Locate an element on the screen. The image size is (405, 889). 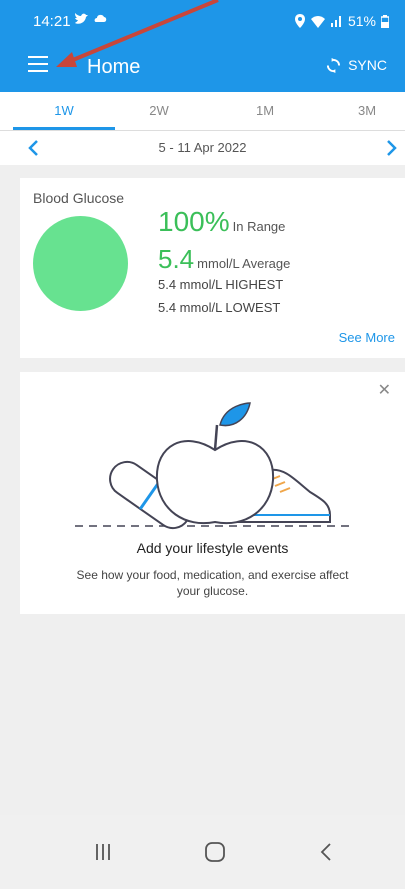
card-title: Blood Glucose is located at coordinates (79, 198).